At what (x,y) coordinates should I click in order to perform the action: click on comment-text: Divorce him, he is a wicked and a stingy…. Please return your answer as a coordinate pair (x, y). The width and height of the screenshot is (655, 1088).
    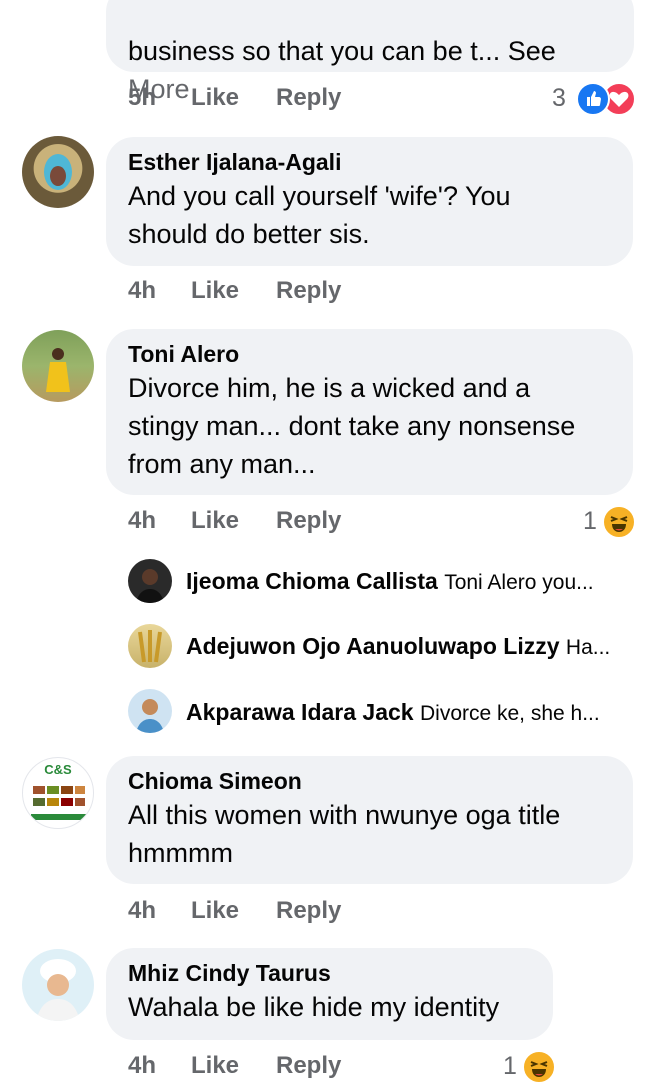
    Looking at the image, I should click on (352, 426).